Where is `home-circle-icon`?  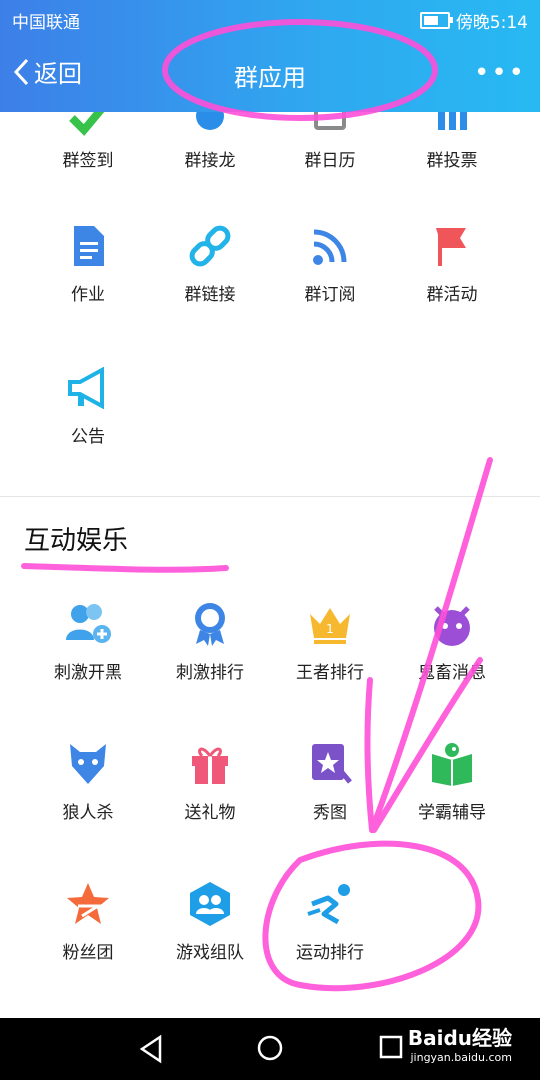
home-circle-icon is located at coordinates (270, 1048).